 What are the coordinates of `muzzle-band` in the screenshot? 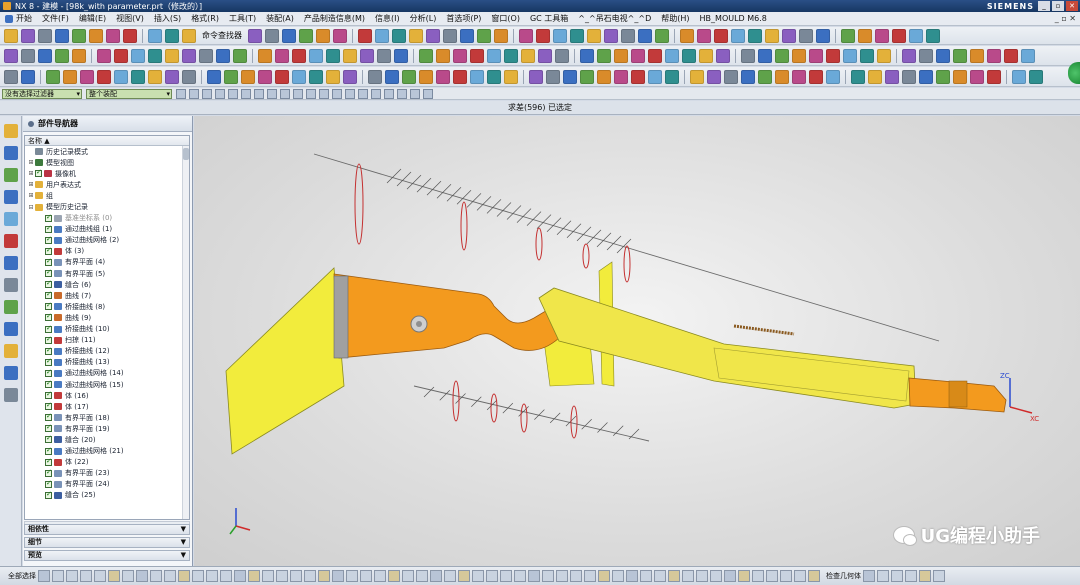 It's located at (958, 394).